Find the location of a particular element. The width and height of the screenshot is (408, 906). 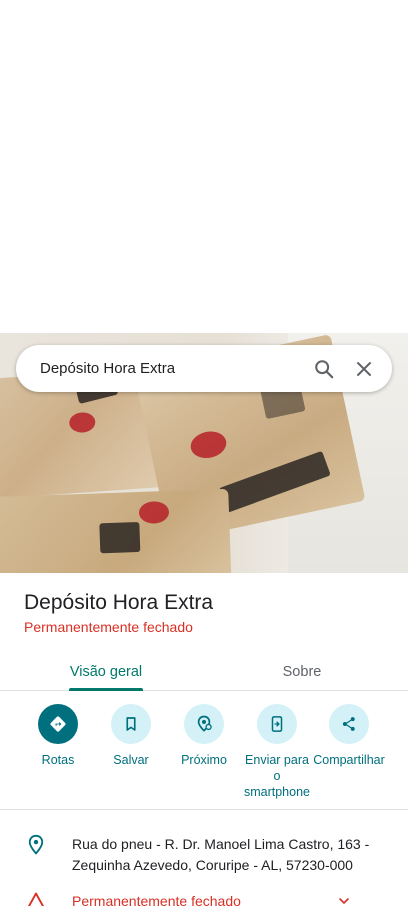

search-icon is located at coordinates (324, 369).